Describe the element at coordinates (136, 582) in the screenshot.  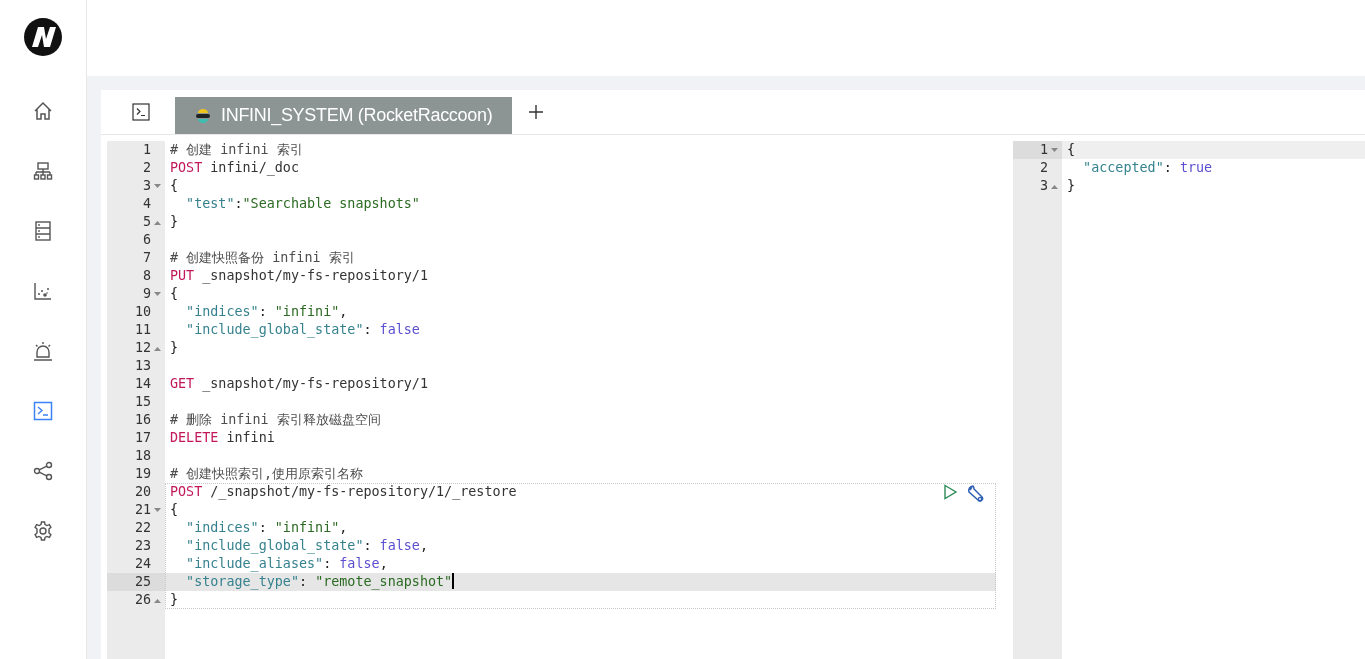
I see `line-number: 25` at that location.